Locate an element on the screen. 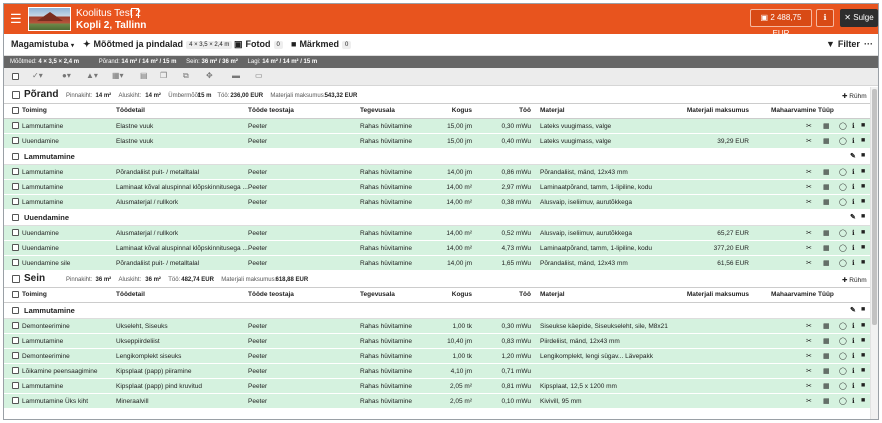 The width and height of the screenshot is (882, 423). menu-icon: ☰ is located at coordinates (16, 18).